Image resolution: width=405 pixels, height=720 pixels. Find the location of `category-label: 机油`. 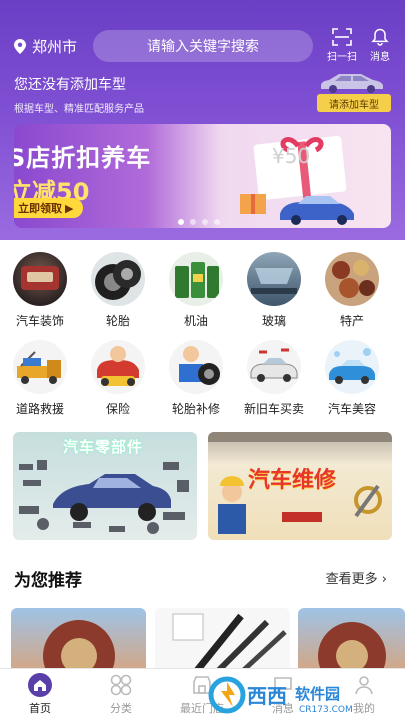

category-label: 机油 is located at coordinates (195, 321).